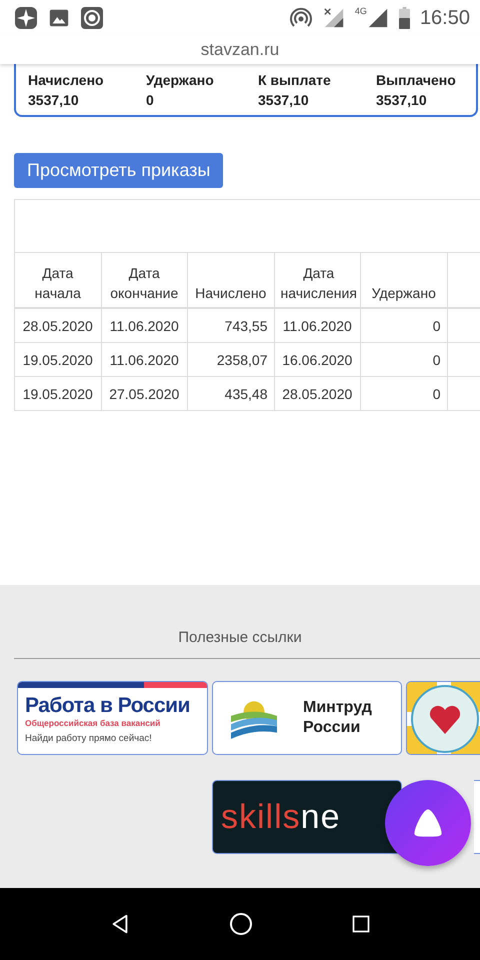 The image size is (480, 960). Describe the element at coordinates (318, 283) in the screenshot. I see `column-header: Дата начисления` at that location.